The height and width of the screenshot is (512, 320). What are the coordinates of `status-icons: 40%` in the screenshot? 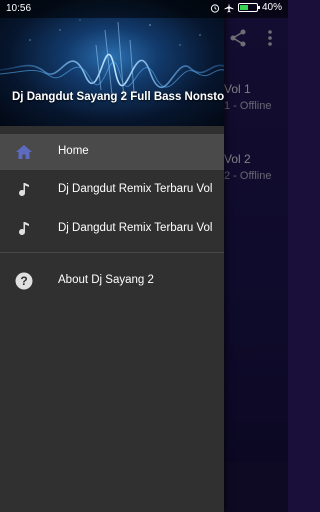 It's located at (246, 7).